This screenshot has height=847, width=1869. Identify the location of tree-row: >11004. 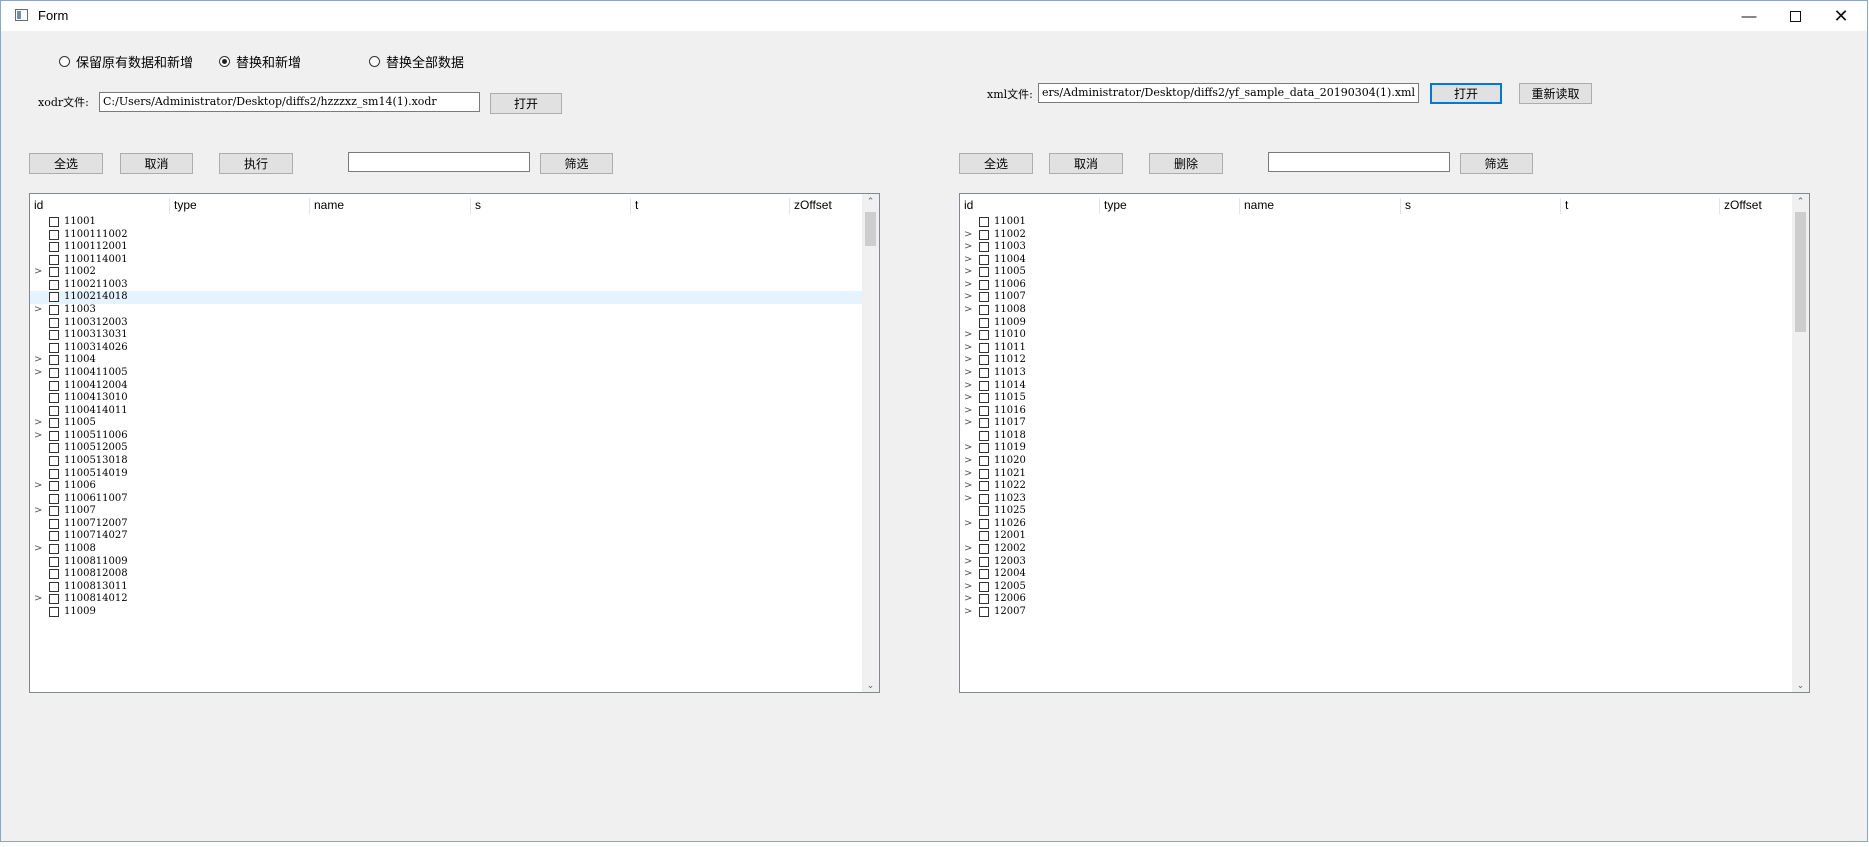
(1377, 260).